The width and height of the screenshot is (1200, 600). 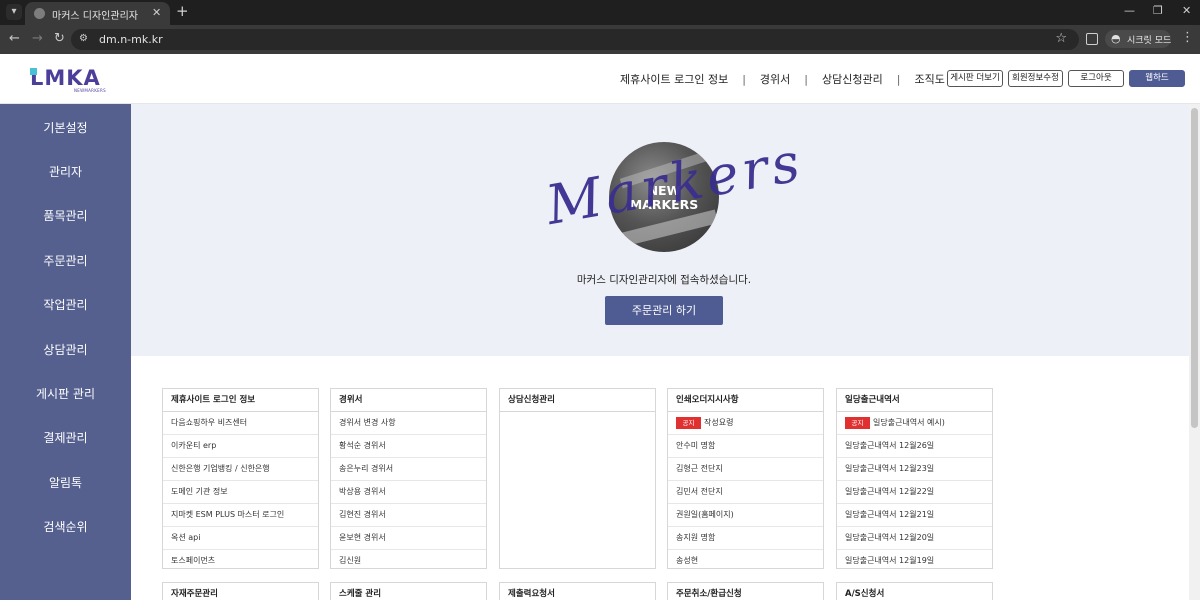 I want to click on list-item: 공지 작성요령, so click(x=745, y=423).